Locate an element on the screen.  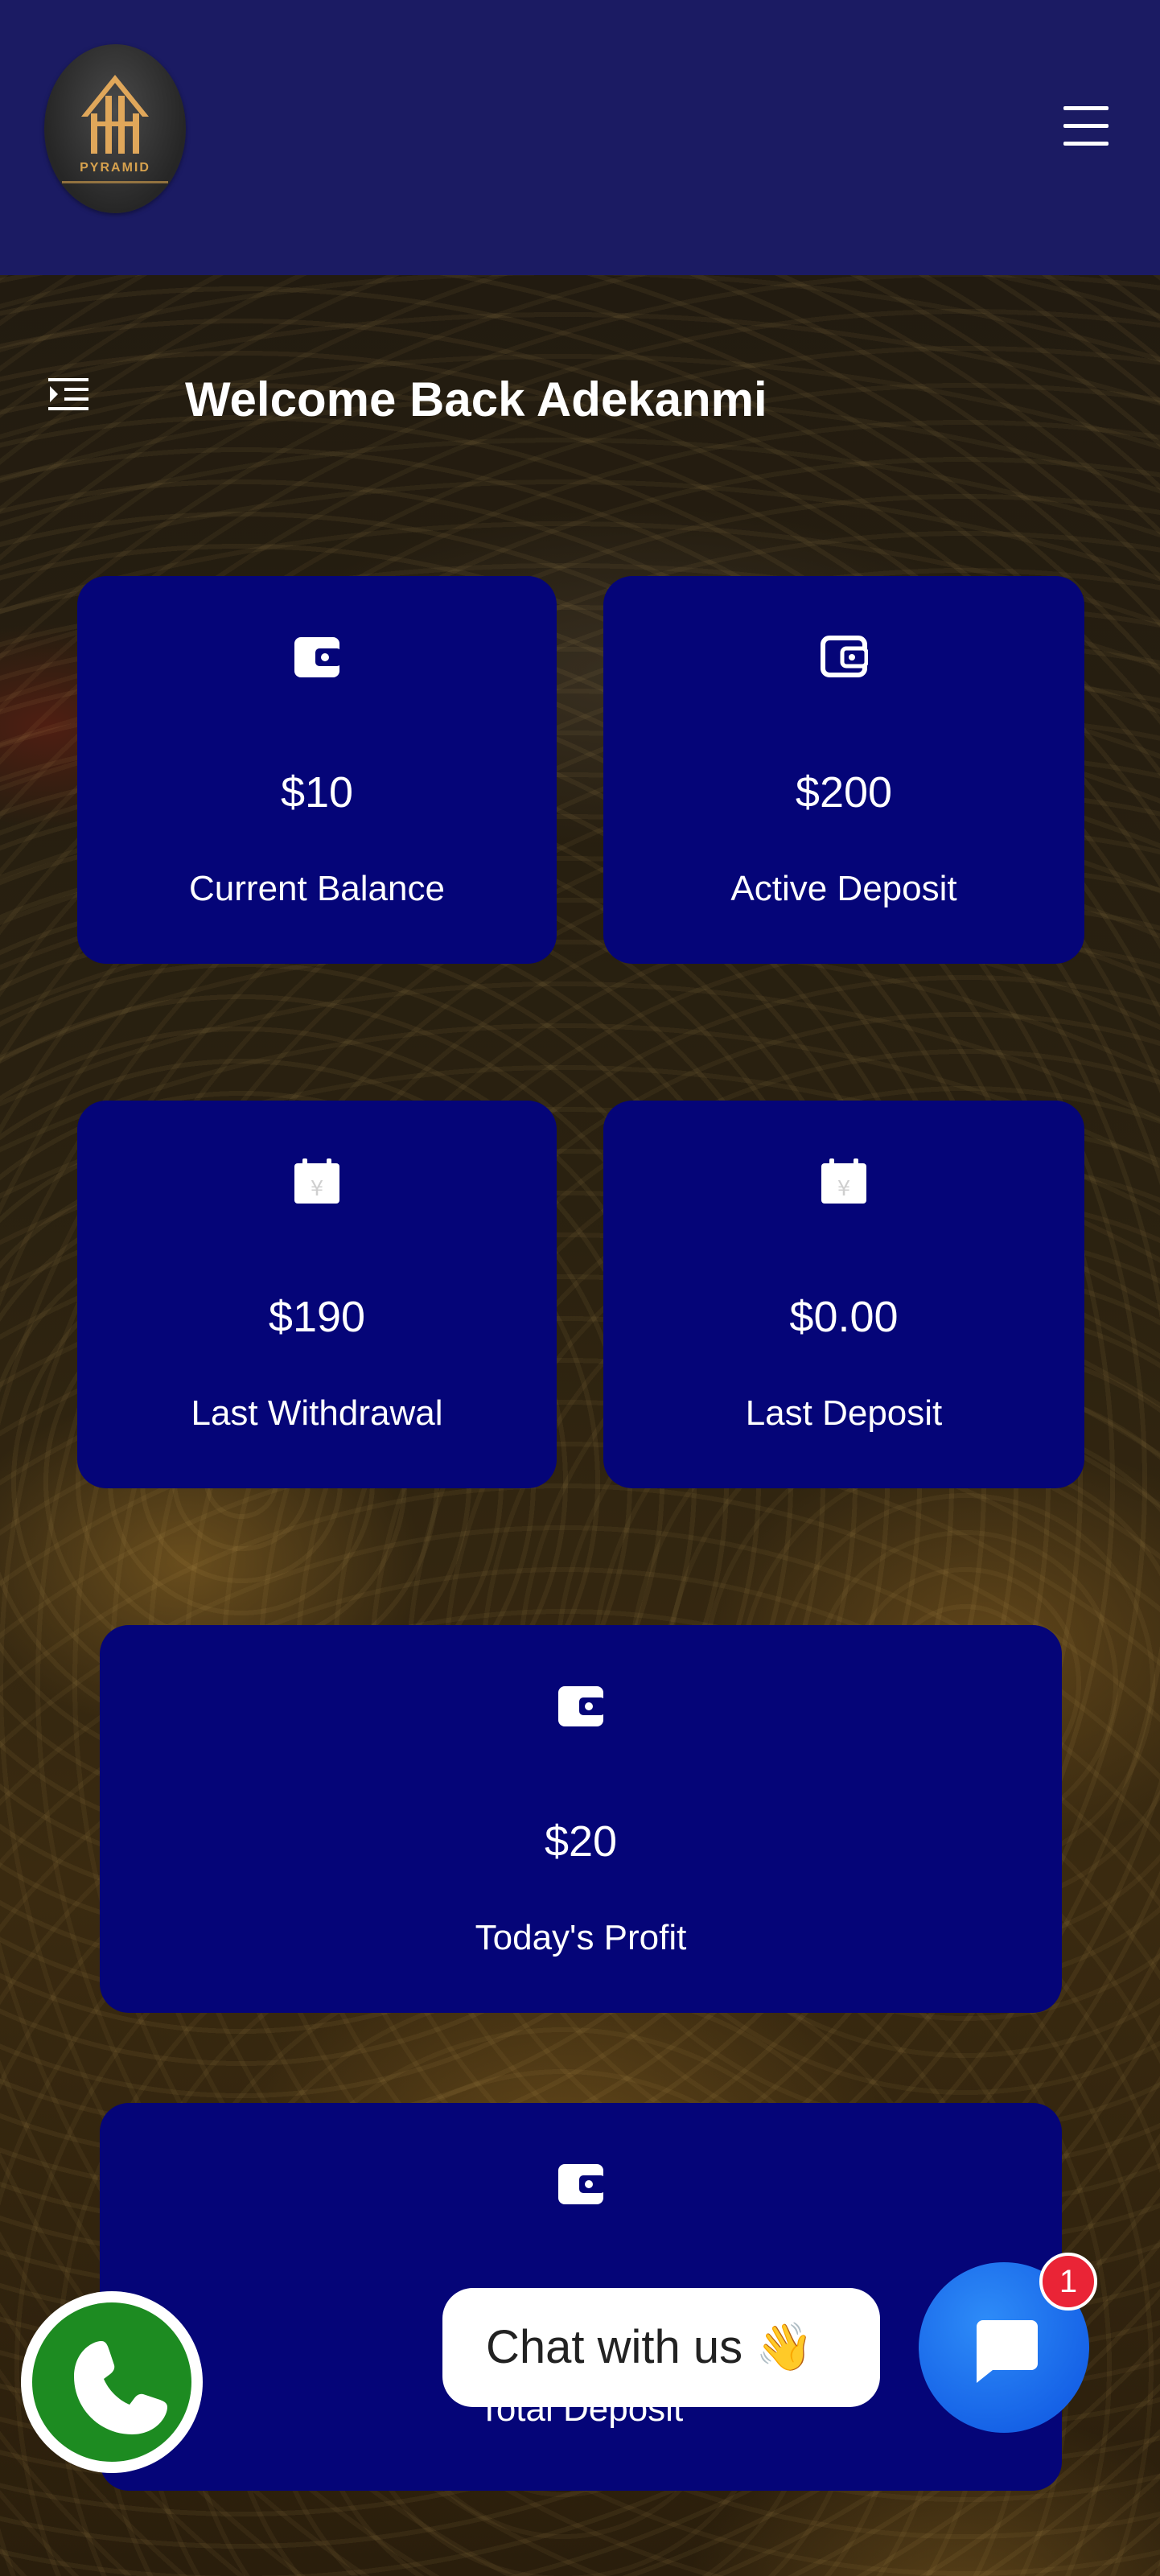
logo-text: PYRAMID is located at coordinates (115, 168).